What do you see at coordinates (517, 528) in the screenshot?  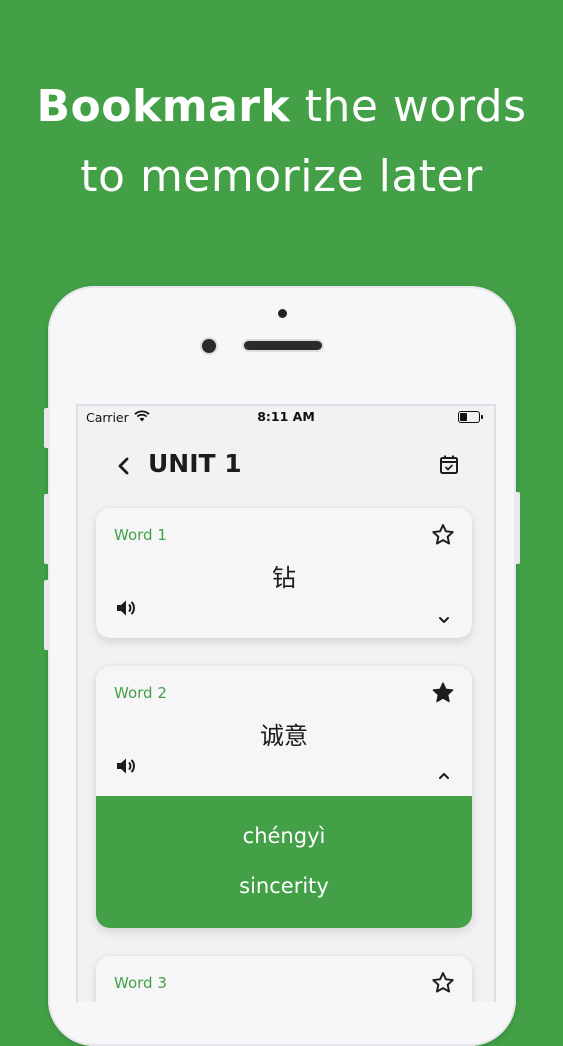 I see `power-button` at bounding box center [517, 528].